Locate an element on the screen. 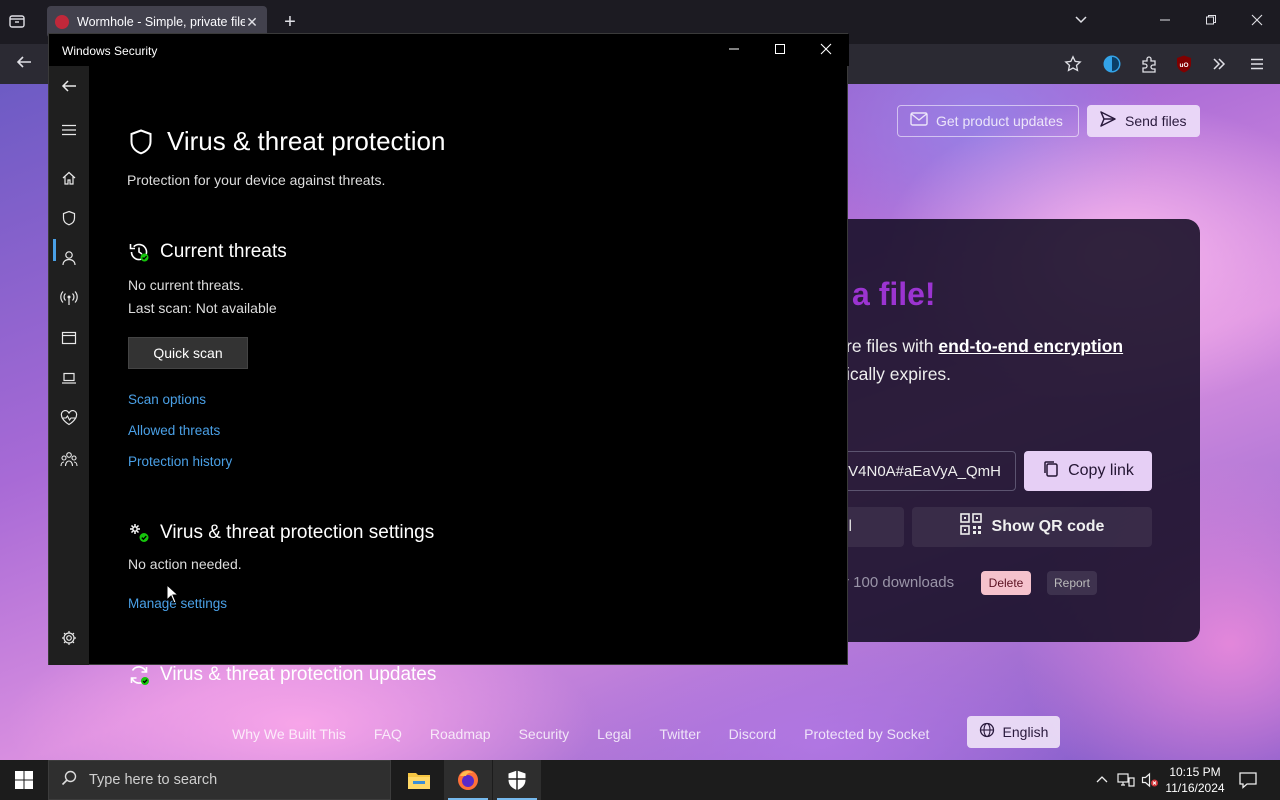  extension-blue-icon is located at coordinates (1112, 64).